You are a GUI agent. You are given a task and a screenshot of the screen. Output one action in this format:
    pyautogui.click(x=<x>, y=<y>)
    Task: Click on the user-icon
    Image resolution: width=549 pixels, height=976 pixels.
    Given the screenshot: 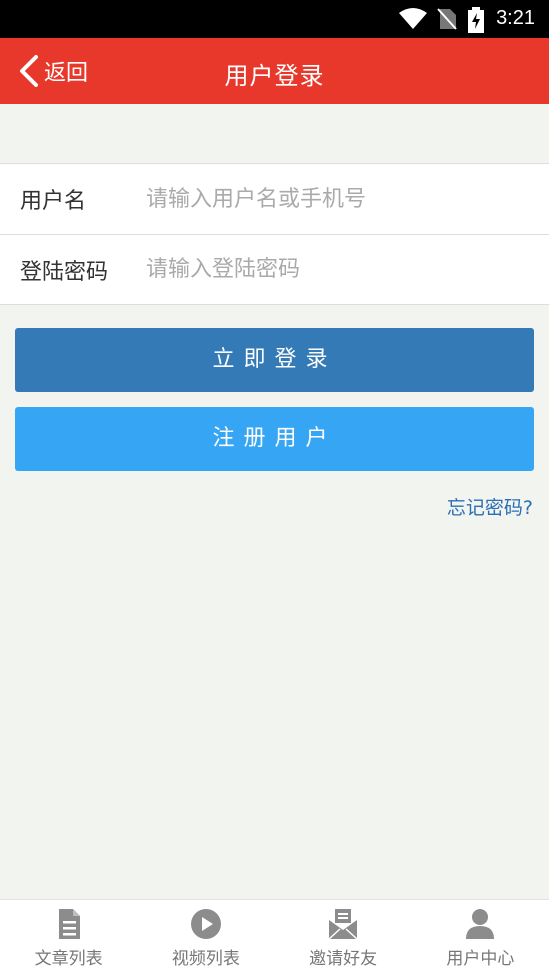 What is the action you would take?
    pyautogui.click(x=480, y=924)
    